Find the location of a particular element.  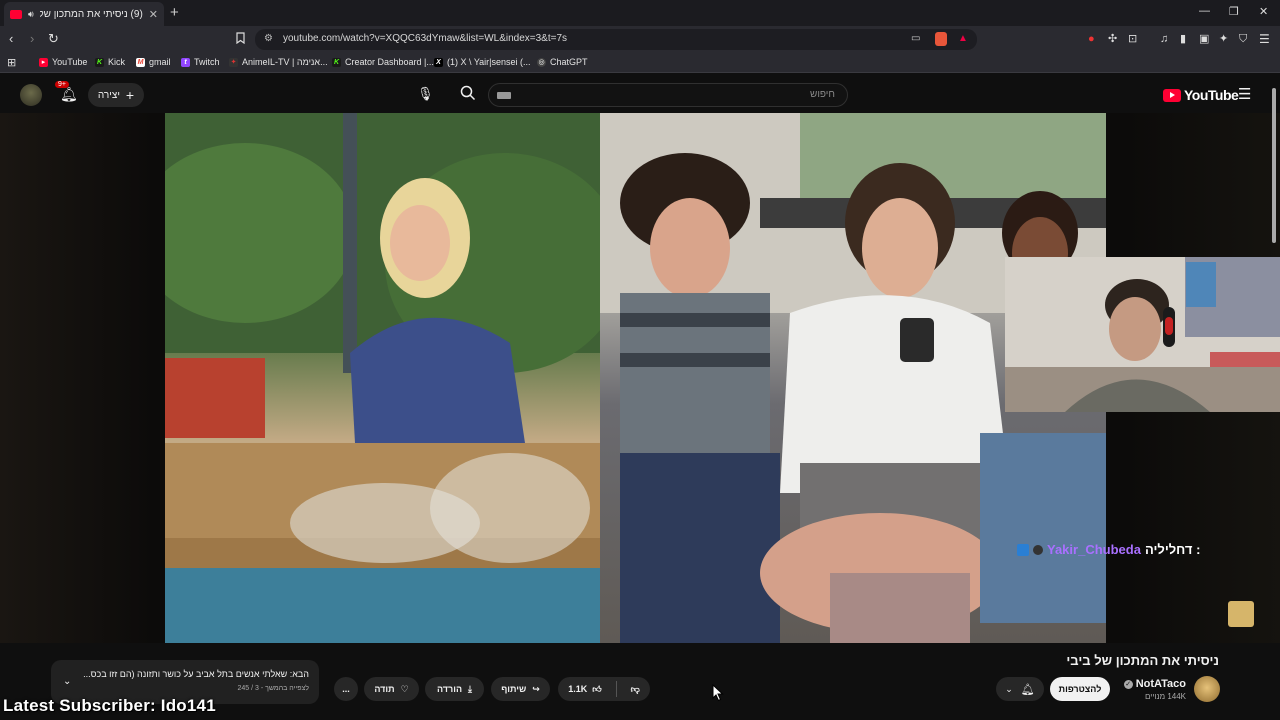

x-icon: X is located at coordinates (438, 62).